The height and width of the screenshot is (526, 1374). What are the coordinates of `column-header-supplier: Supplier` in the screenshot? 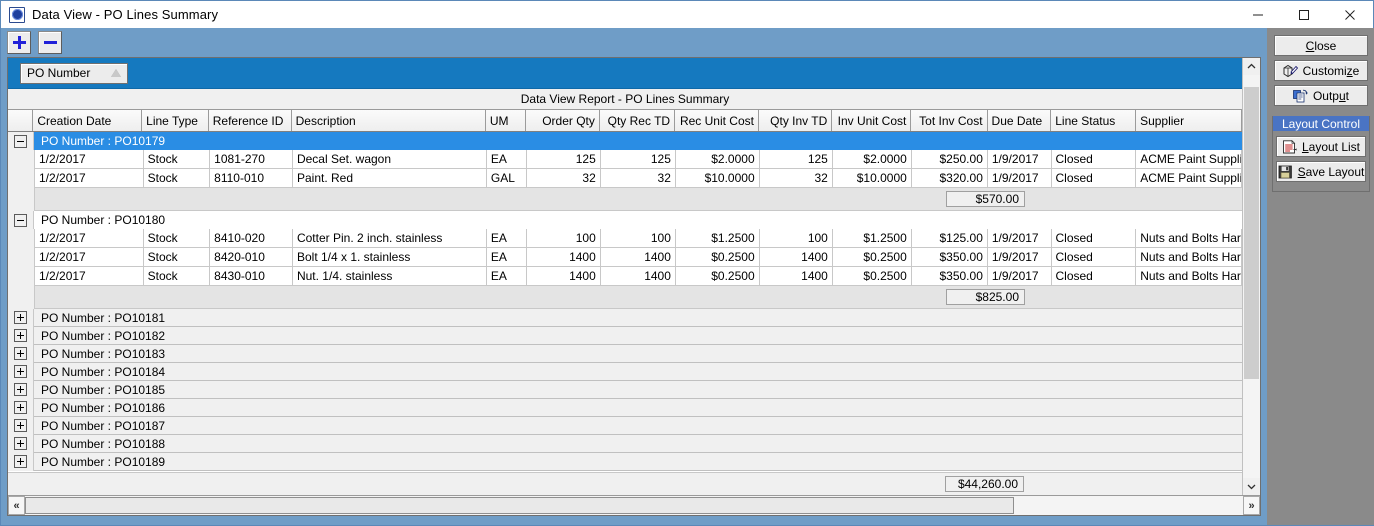 It's located at (1189, 120).